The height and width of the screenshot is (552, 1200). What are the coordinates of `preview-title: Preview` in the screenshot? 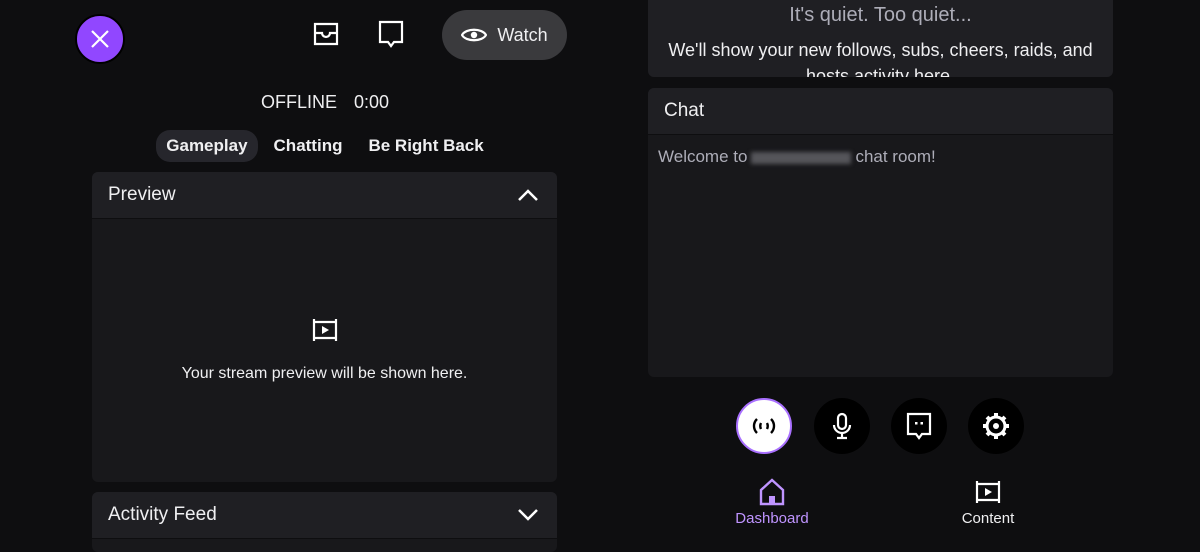 It's located at (142, 194).